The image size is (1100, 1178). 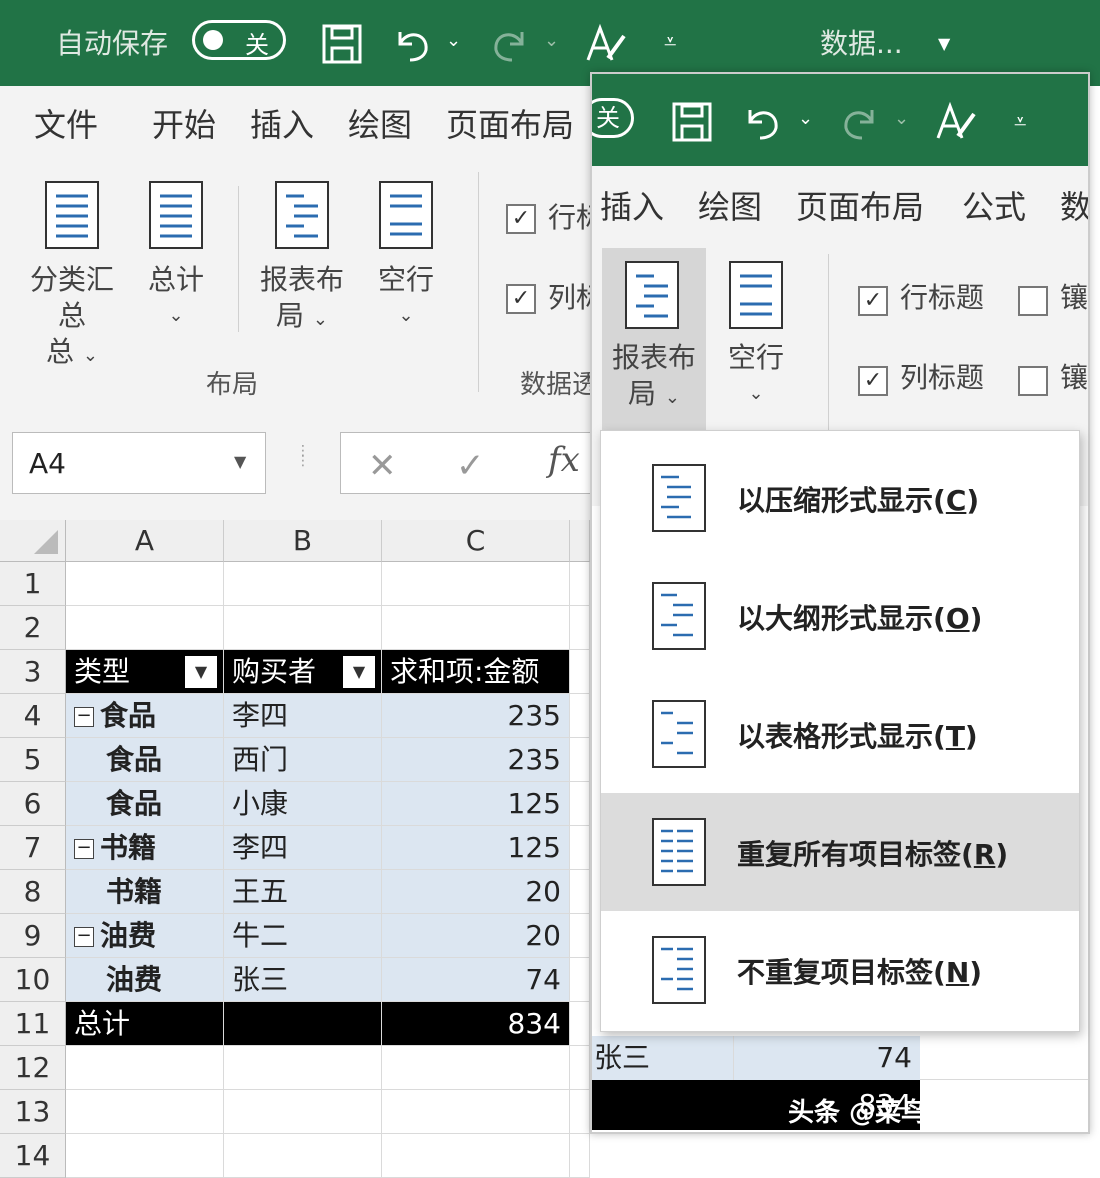 I want to click on row-headers-checkbox-2: ✓, so click(x=873, y=301).